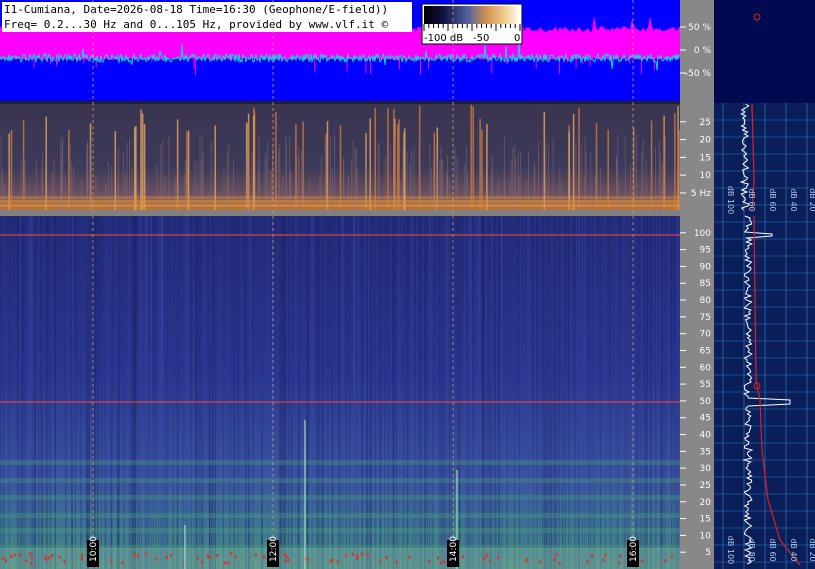  Describe the element at coordinates (708, 553) in the screenshot. I see `spectrogram-y-tick-label: 5` at that location.